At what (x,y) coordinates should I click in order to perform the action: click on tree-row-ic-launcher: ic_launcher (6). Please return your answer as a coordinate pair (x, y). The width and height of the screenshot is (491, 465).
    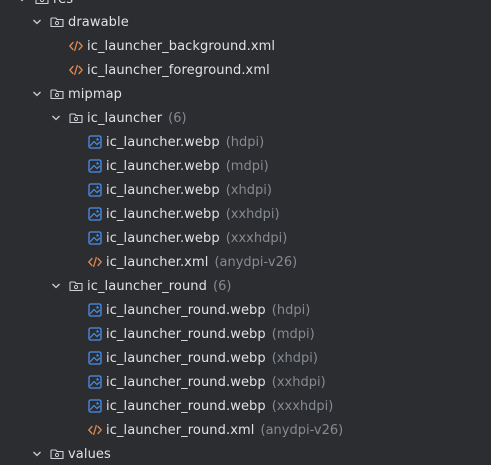
    Looking at the image, I should click on (270, 118).